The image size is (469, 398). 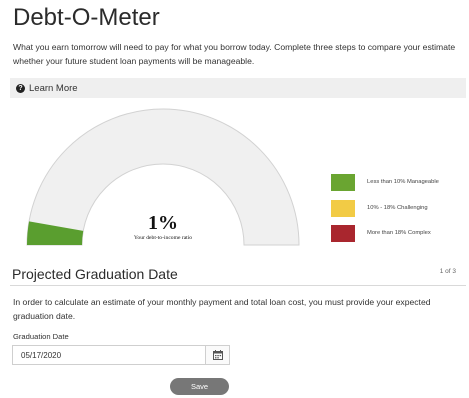 I want to click on learn-more-label: Learn More, so click(x=53, y=88).